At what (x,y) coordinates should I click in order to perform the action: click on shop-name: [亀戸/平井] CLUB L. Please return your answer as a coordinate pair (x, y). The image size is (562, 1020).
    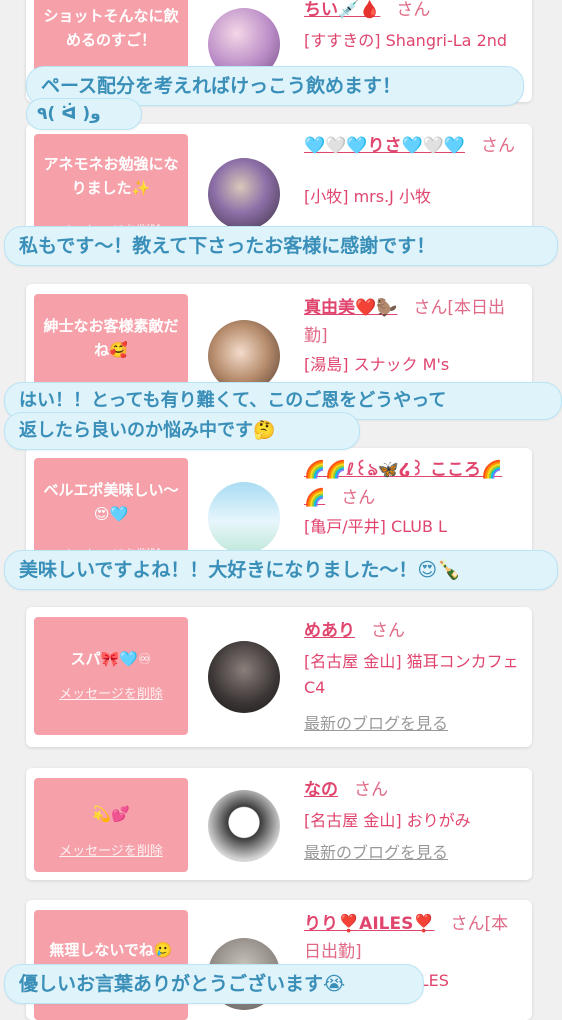
    Looking at the image, I should click on (375, 526).